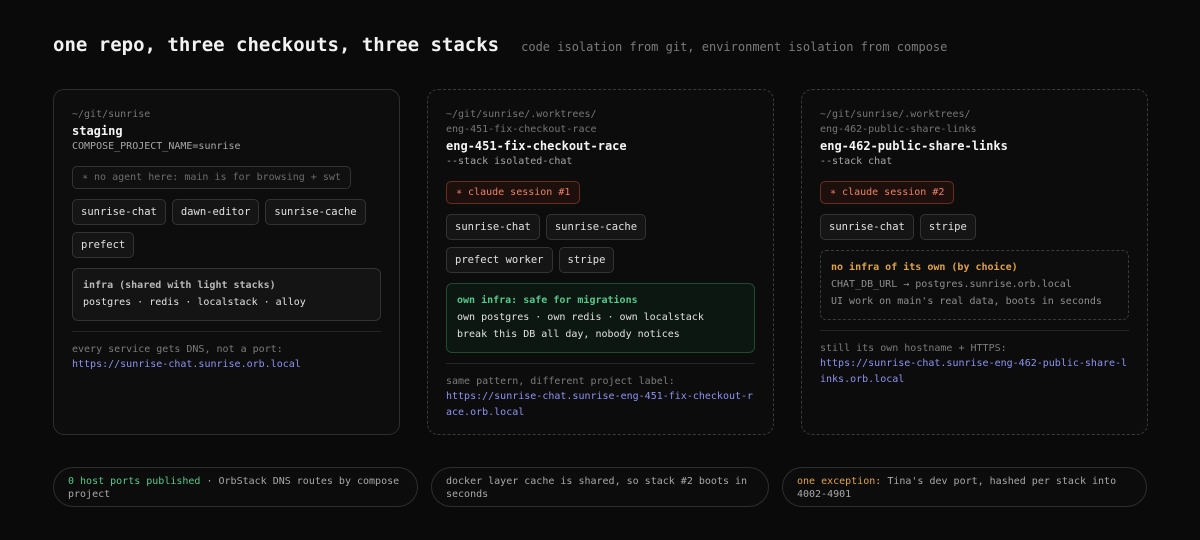  Describe the element at coordinates (134, 481) in the screenshot. I see `ports-highlight: 0 host ports published` at that location.